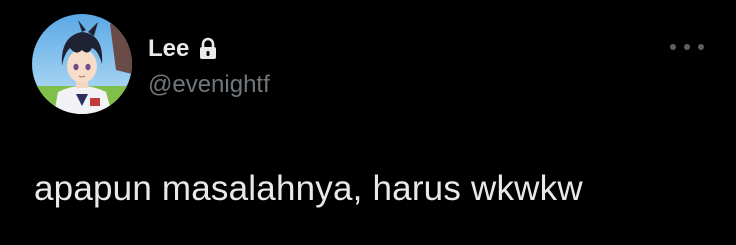 The width and height of the screenshot is (736, 245). Describe the element at coordinates (308, 188) in the screenshot. I see `tweet-text: apapun masalahnya, harus wkwkw` at that location.